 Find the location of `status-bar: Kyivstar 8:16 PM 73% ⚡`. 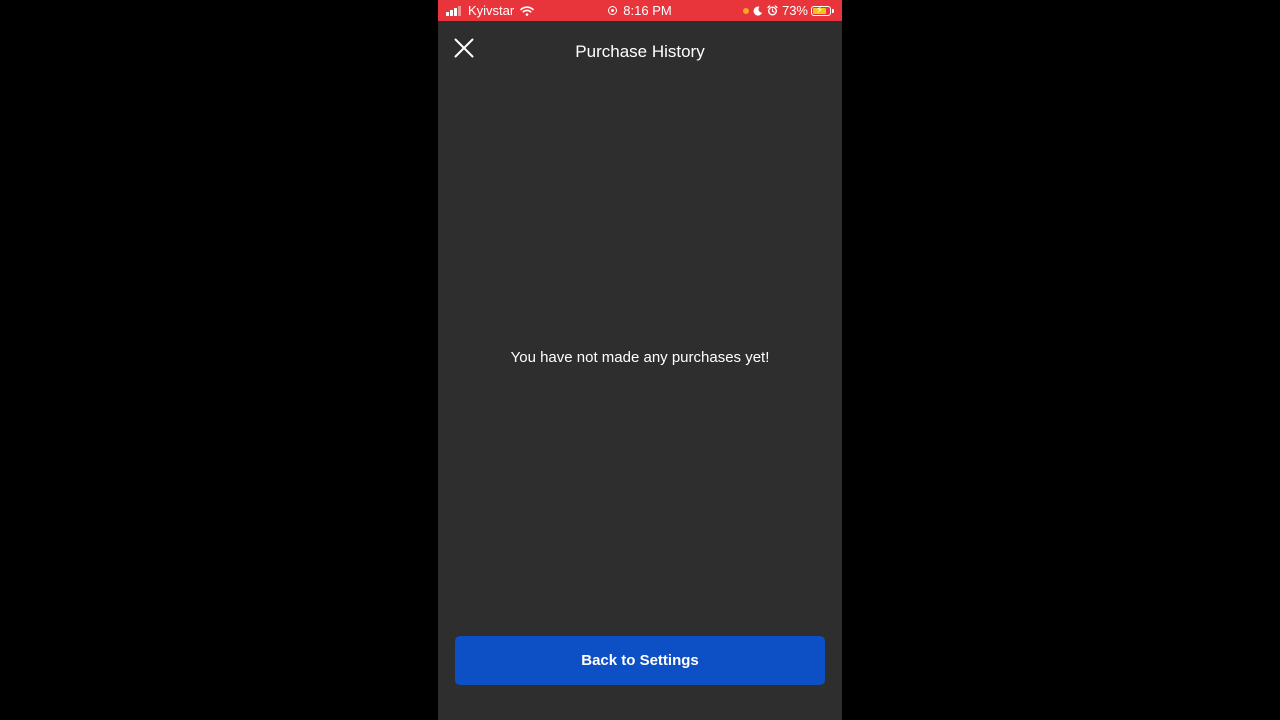

status-bar: Kyivstar 8:16 PM 73% ⚡ is located at coordinates (640, 10).